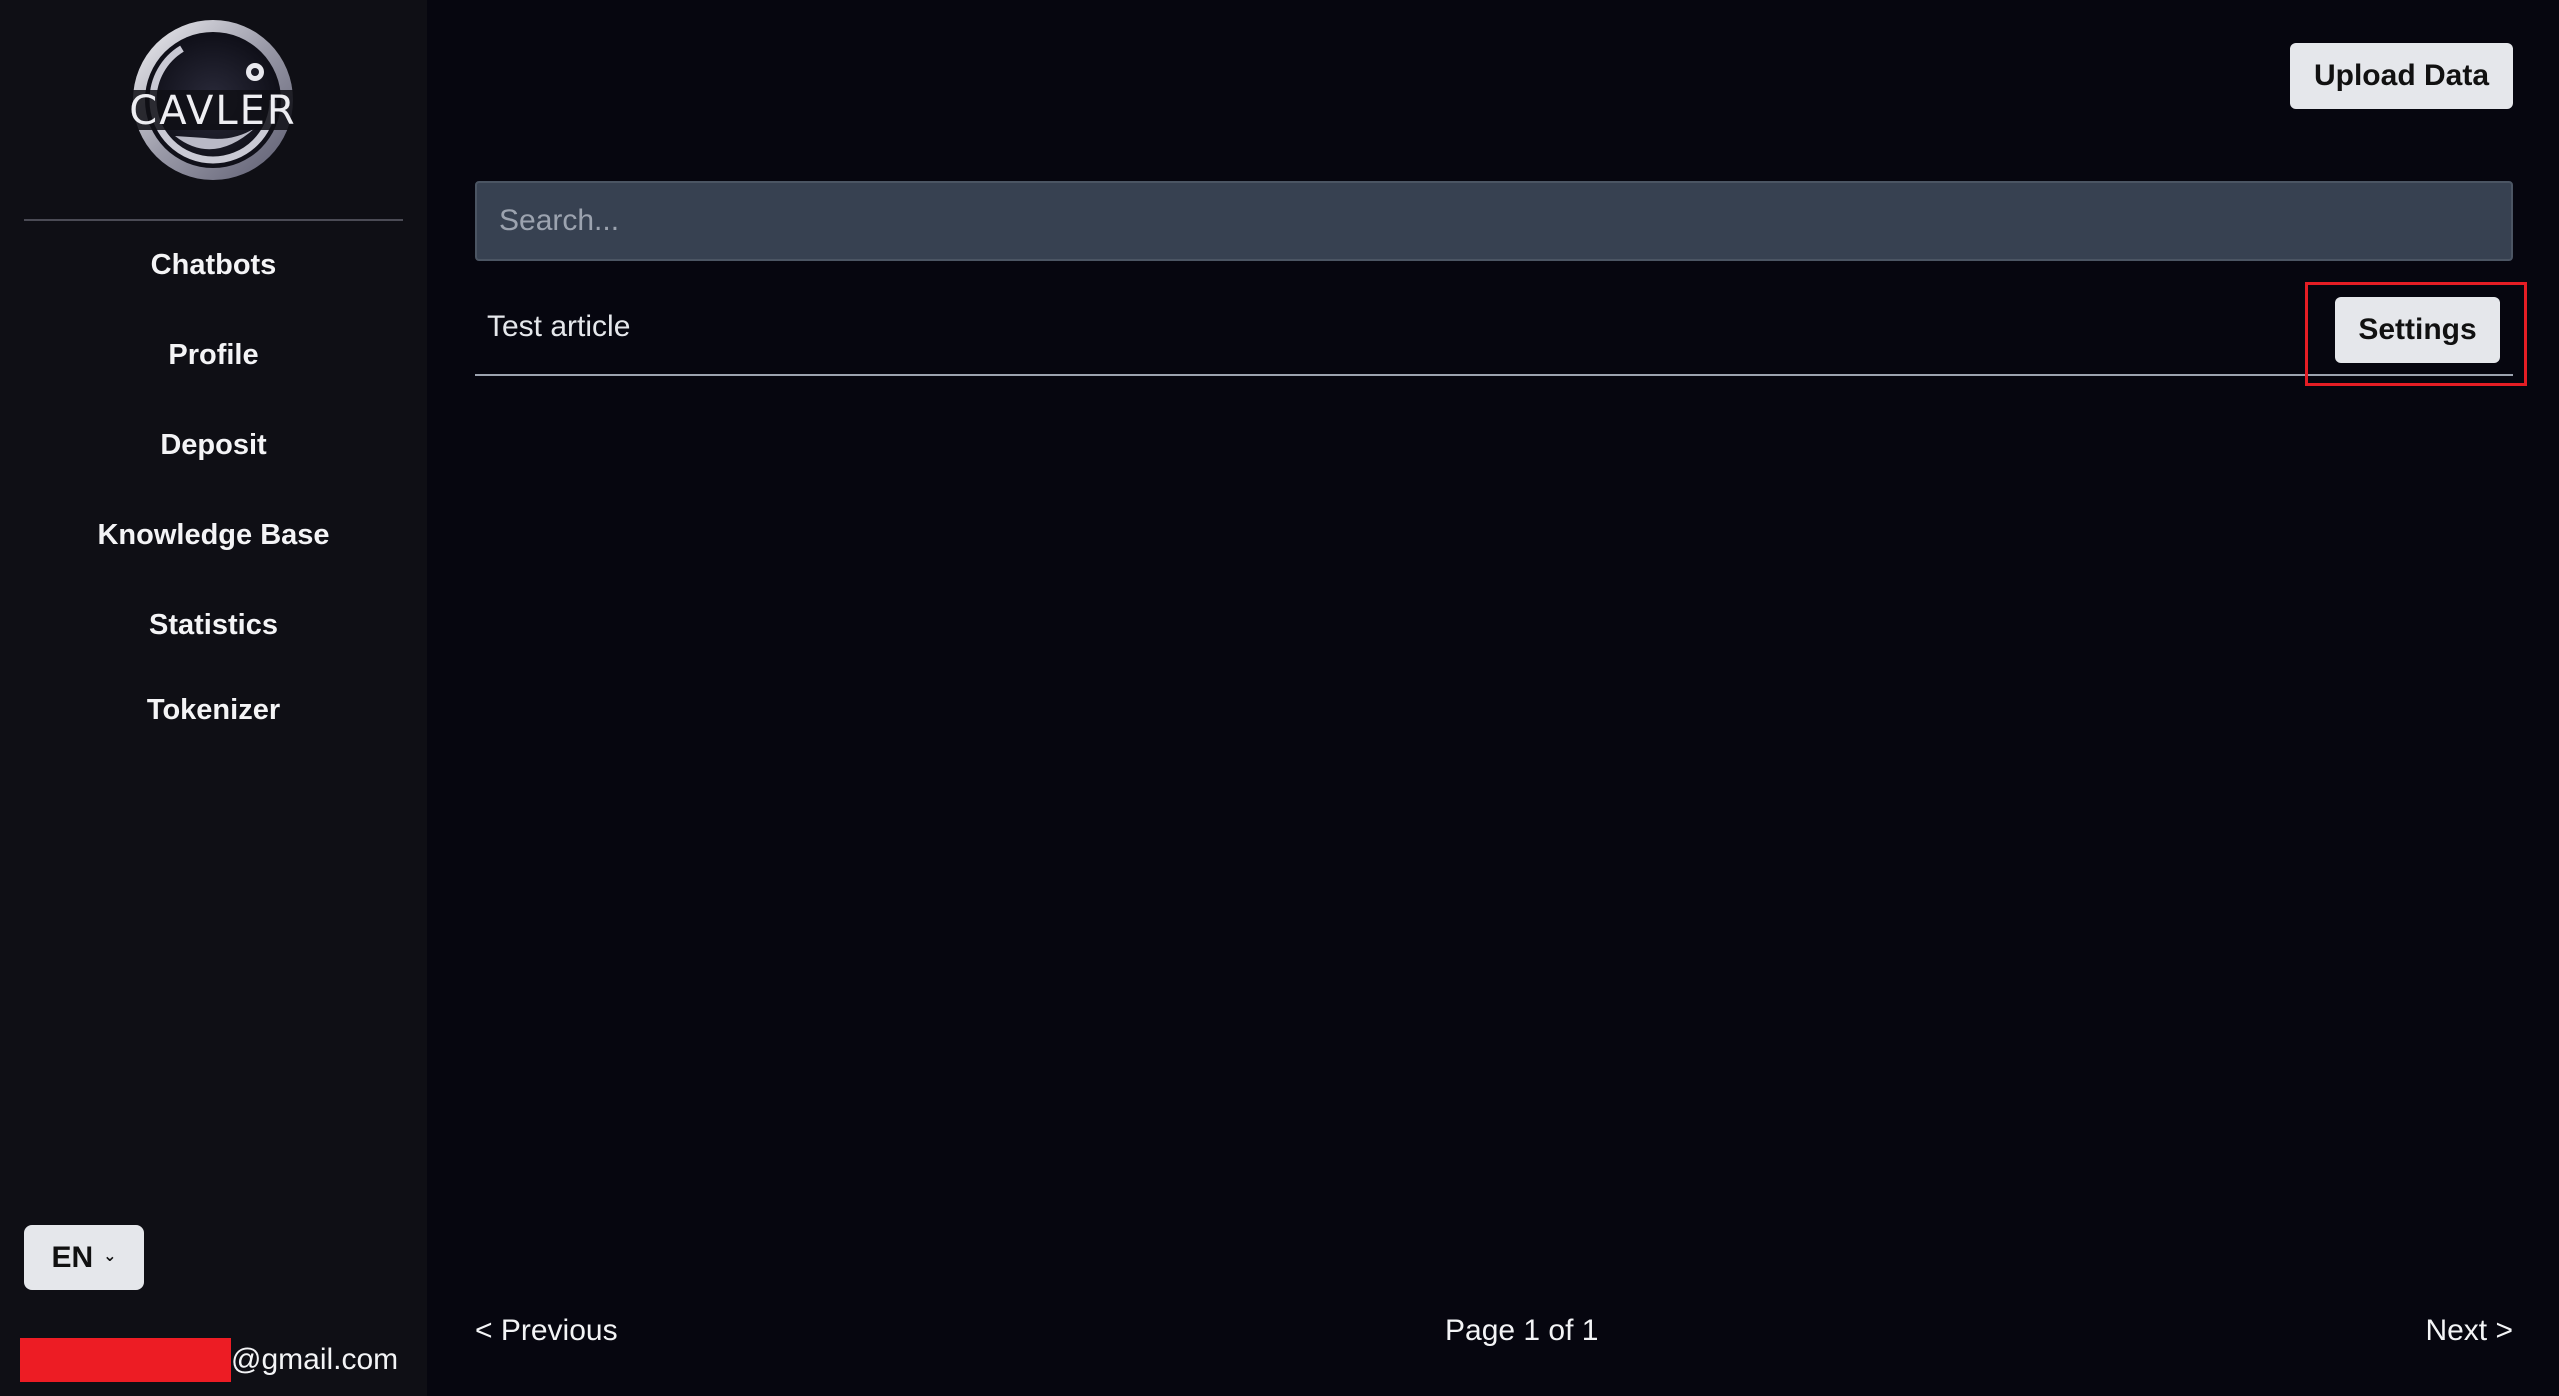  Describe the element at coordinates (559, 326) in the screenshot. I see `article-title: Test article` at that location.